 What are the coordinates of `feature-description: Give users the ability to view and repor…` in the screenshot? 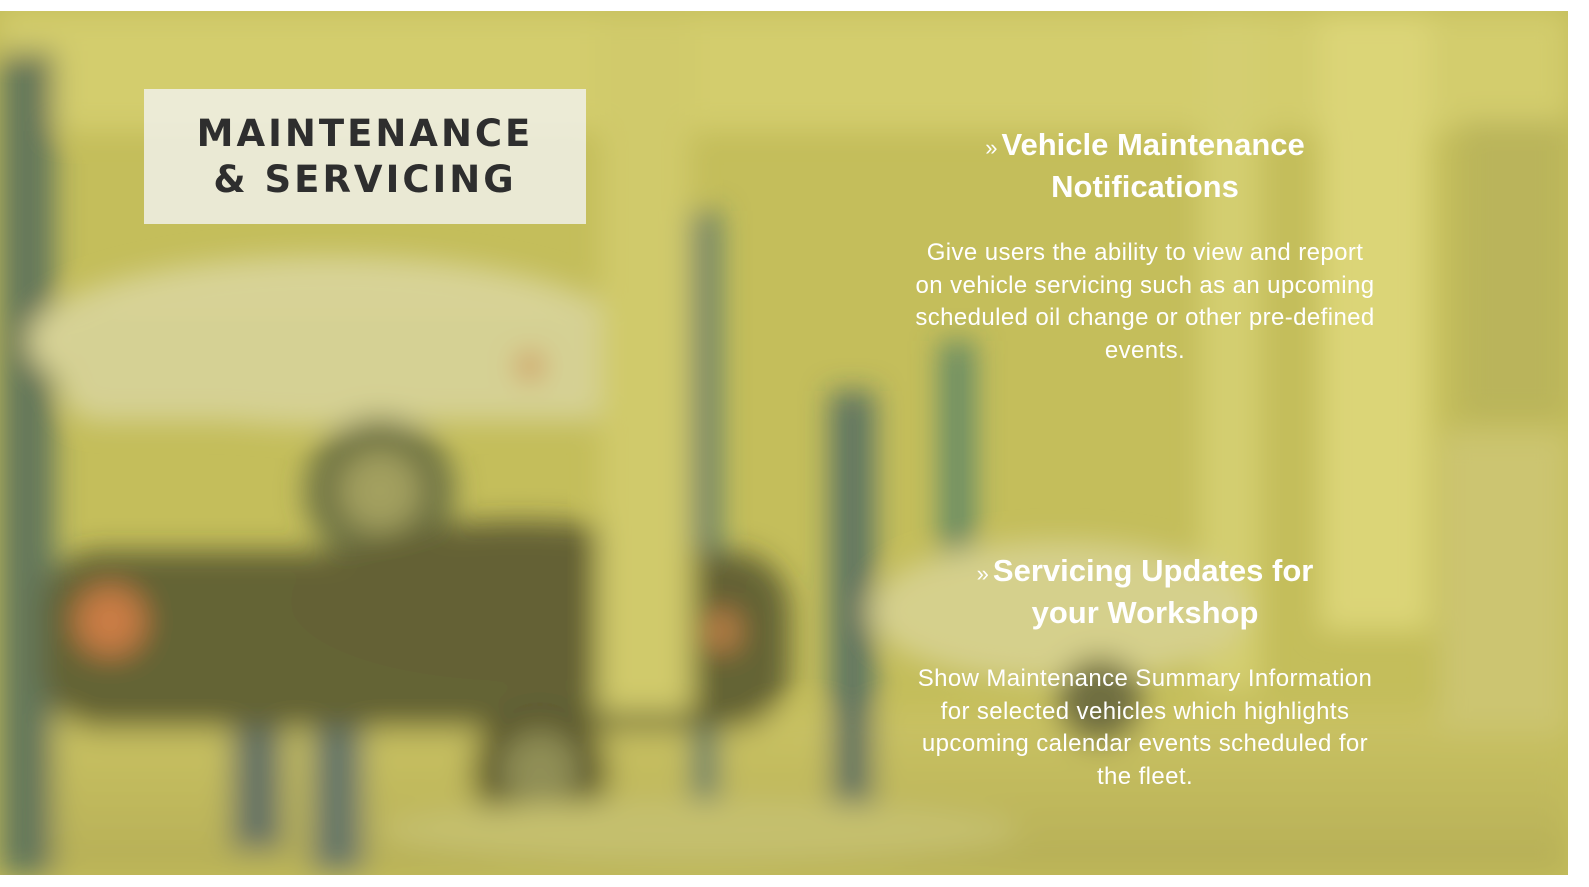 It's located at (1145, 301).